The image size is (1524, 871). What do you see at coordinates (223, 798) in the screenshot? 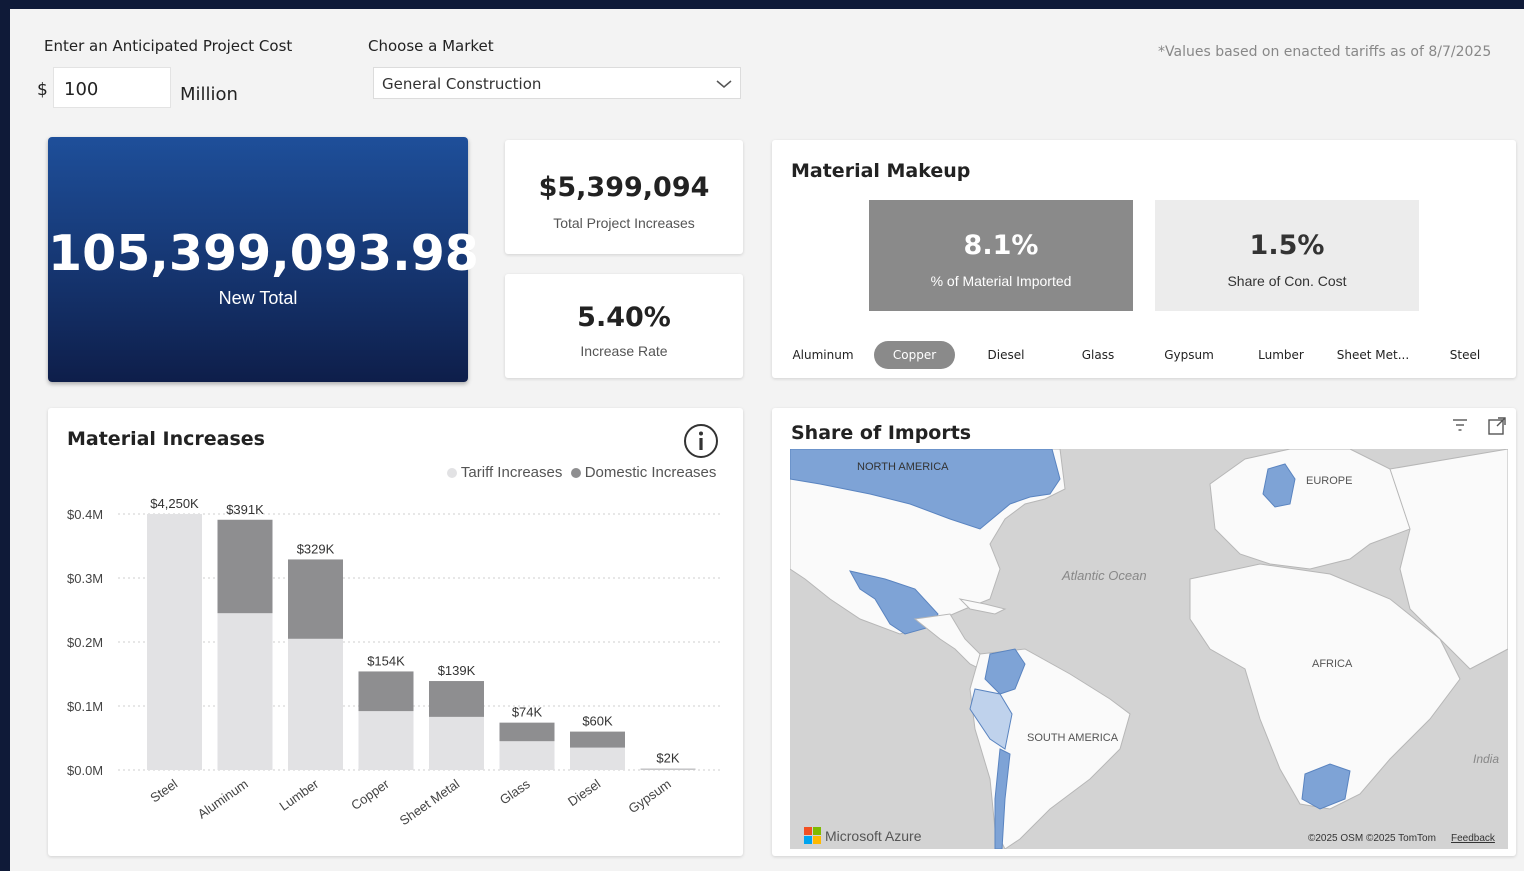
I see `x-tick-label: Aluminum` at bounding box center [223, 798].